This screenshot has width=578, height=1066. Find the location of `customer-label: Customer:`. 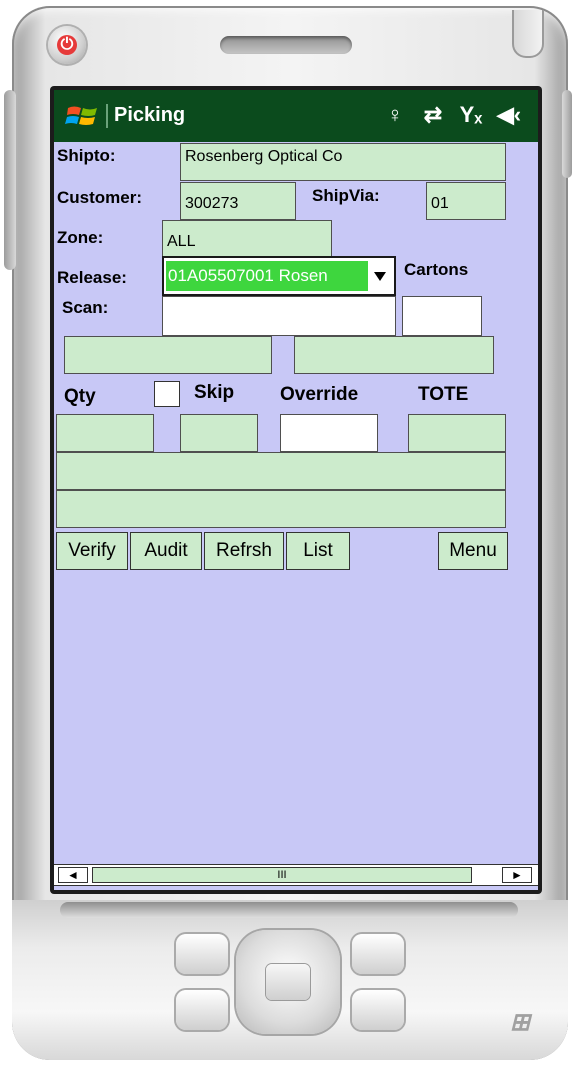

customer-label: Customer: is located at coordinates (100, 197).